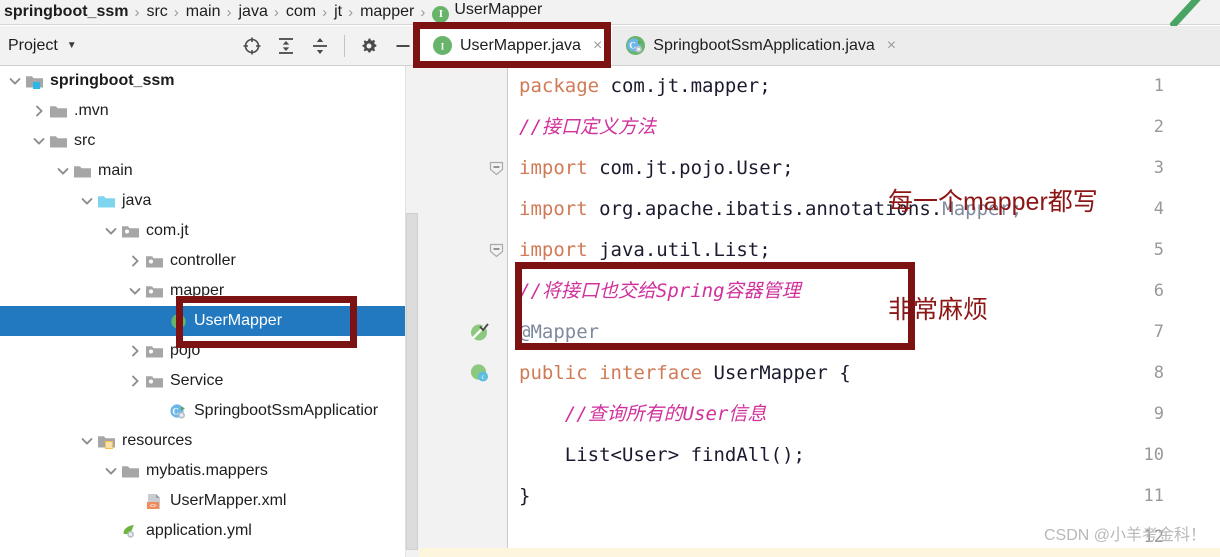  What do you see at coordinates (202, 171) in the screenshot?
I see `tree-node-main: main` at bounding box center [202, 171].